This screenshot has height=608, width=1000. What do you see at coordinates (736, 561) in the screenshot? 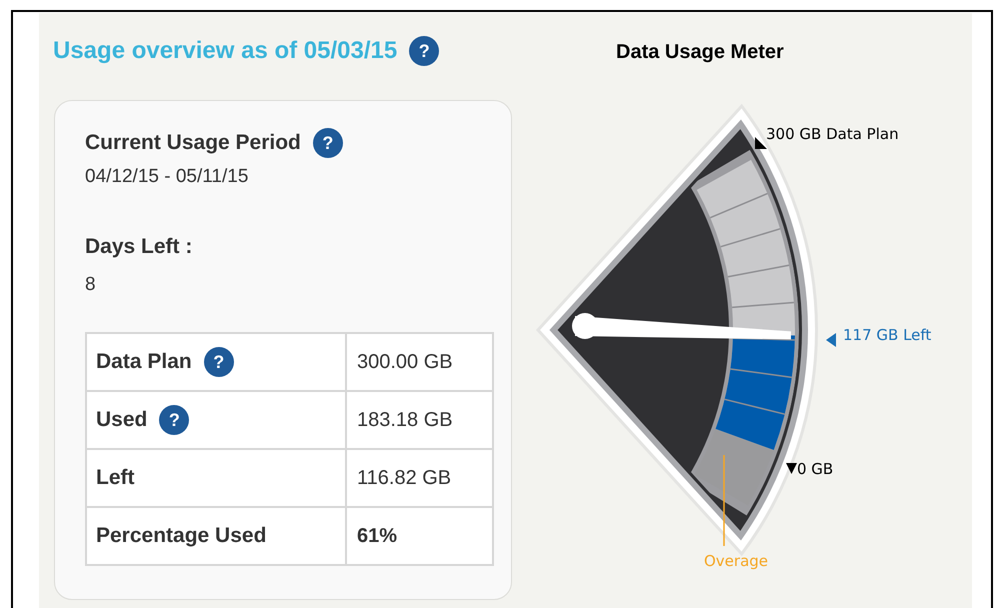
I see `overage-label: Overage` at bounding box center [736, 561].